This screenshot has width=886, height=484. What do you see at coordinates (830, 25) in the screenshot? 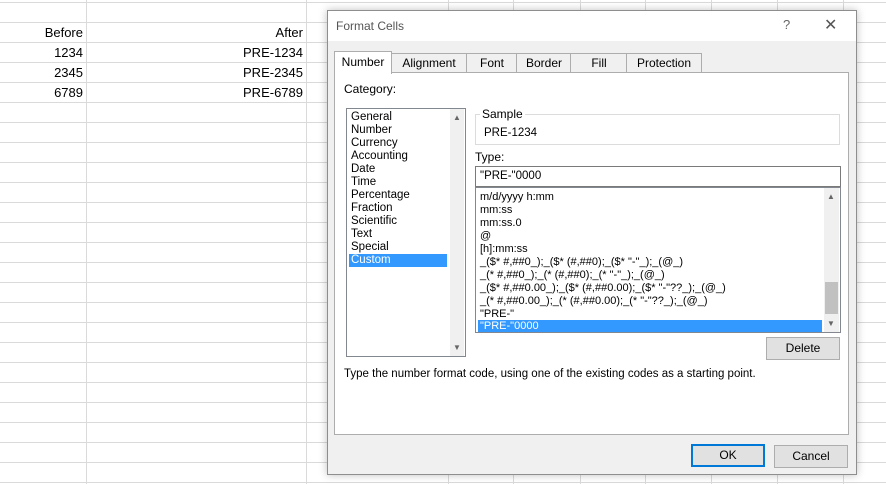
I see `close-icon: ✕` at bounding box center [830, 25].